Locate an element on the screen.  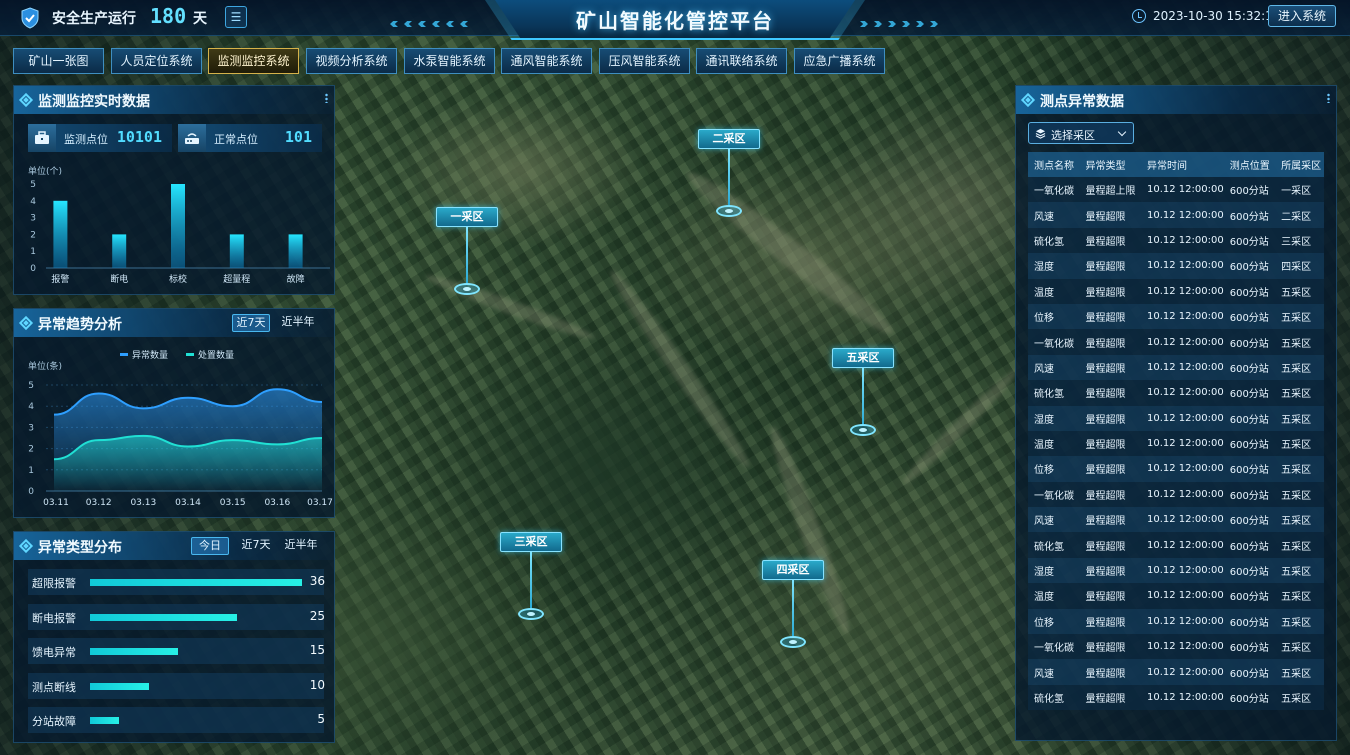
bar-断电 is located at coordinates (119, 251).